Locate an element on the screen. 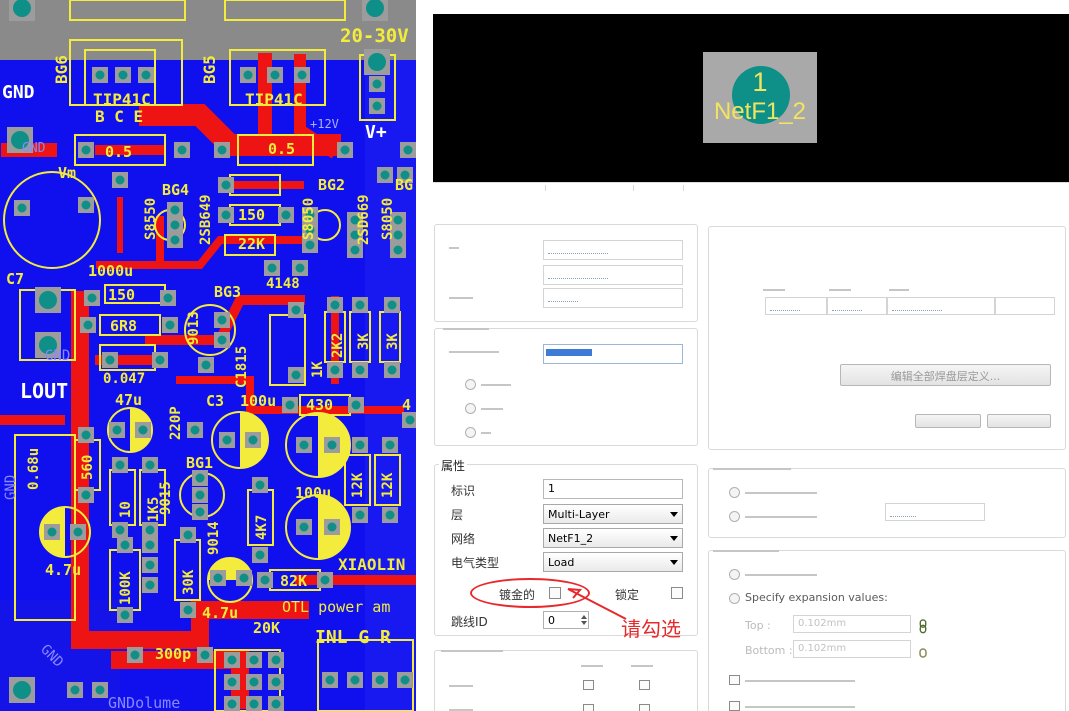 This screenshot has height=711, width=1069. slot-radio is located at coordinates (470, 432).